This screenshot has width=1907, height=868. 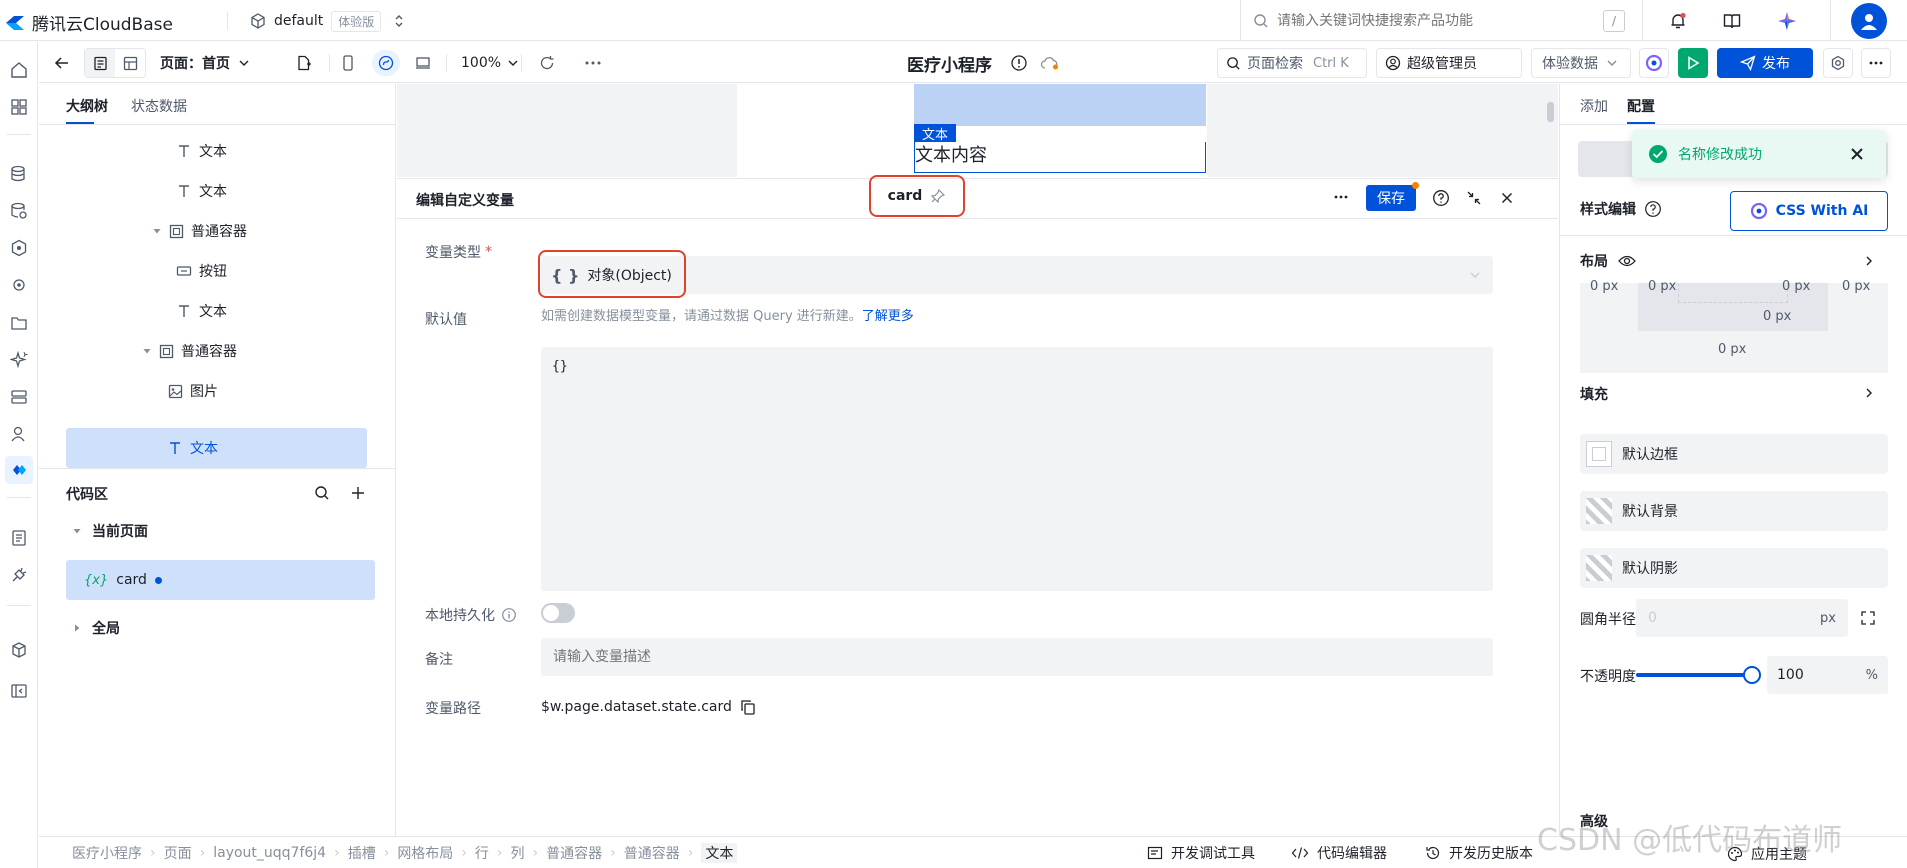 What do you see at coordinates (1827, 675) in the screenshot?
I see `opacity-input: 100 %` at bounding box center [1827, 675].